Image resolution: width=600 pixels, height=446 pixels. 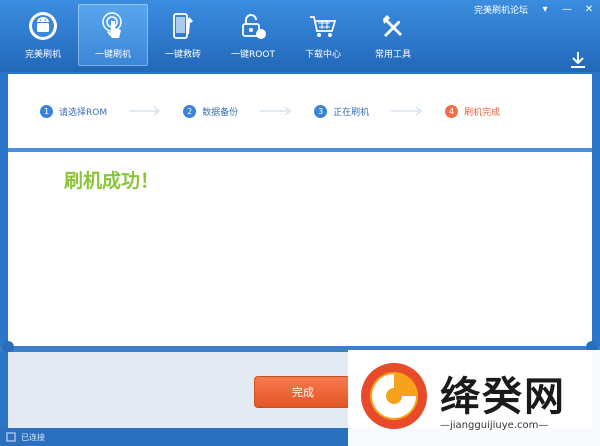 I want to click on nav-label: 常用工具, so click(x=392, y=55).